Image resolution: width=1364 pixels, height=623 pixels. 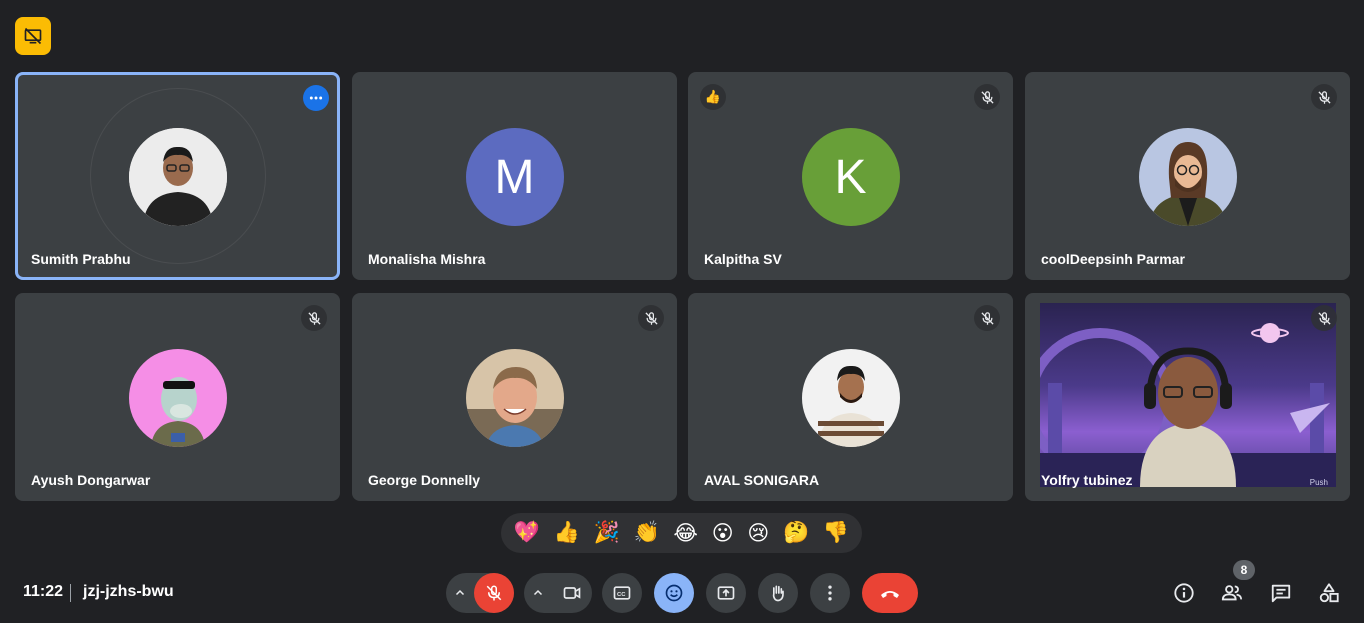 I want to click on participant-tile: George Donnelly, so click(x=514, y=397).